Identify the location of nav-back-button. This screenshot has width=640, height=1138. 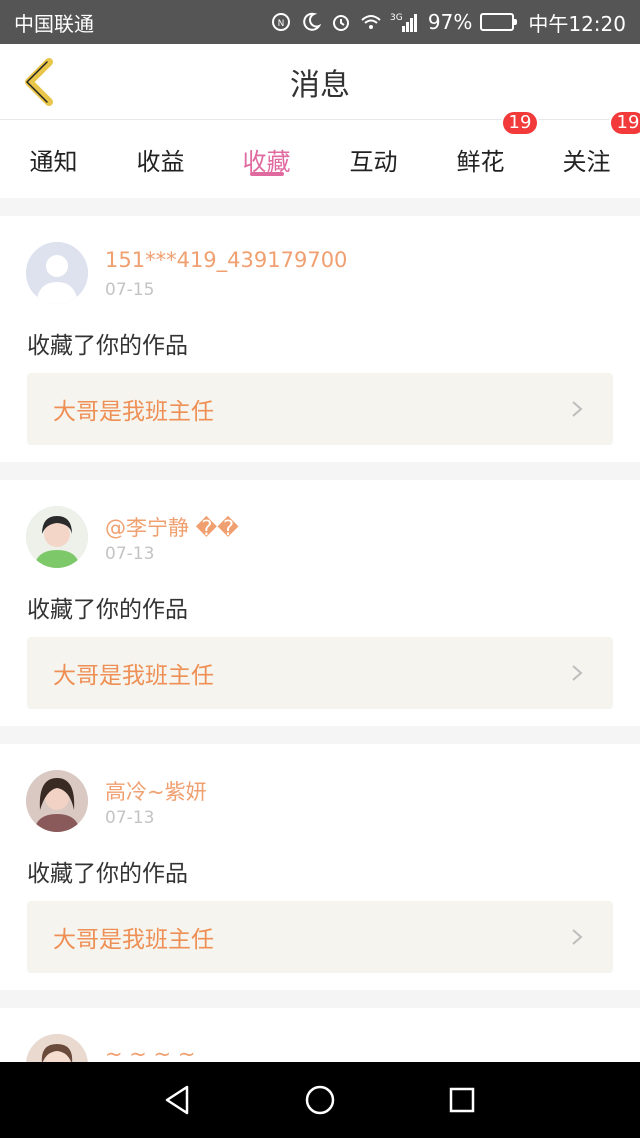
(178, 1100).